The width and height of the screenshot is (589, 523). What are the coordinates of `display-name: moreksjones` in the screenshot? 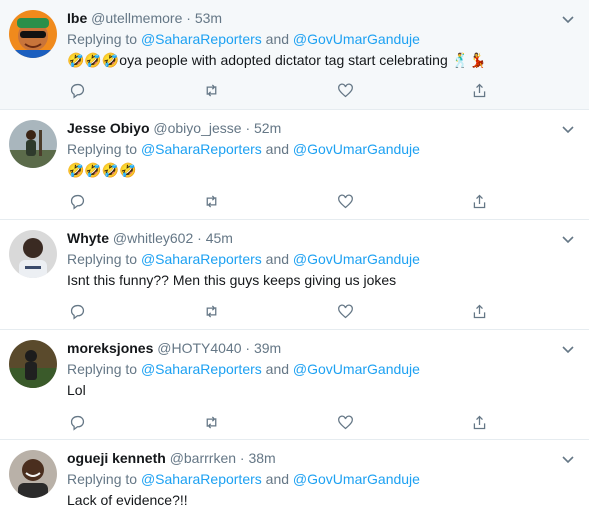 It's located at (110, 348).